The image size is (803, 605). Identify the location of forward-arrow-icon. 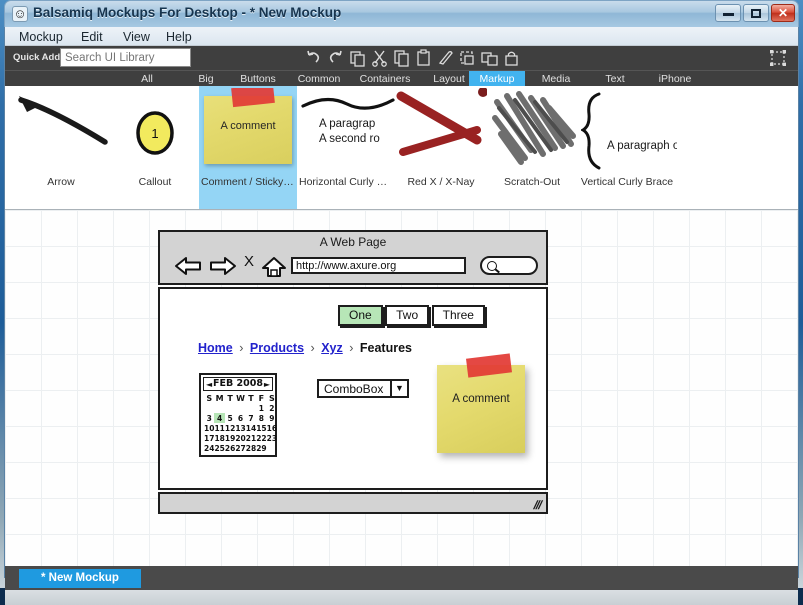
(223, 268).